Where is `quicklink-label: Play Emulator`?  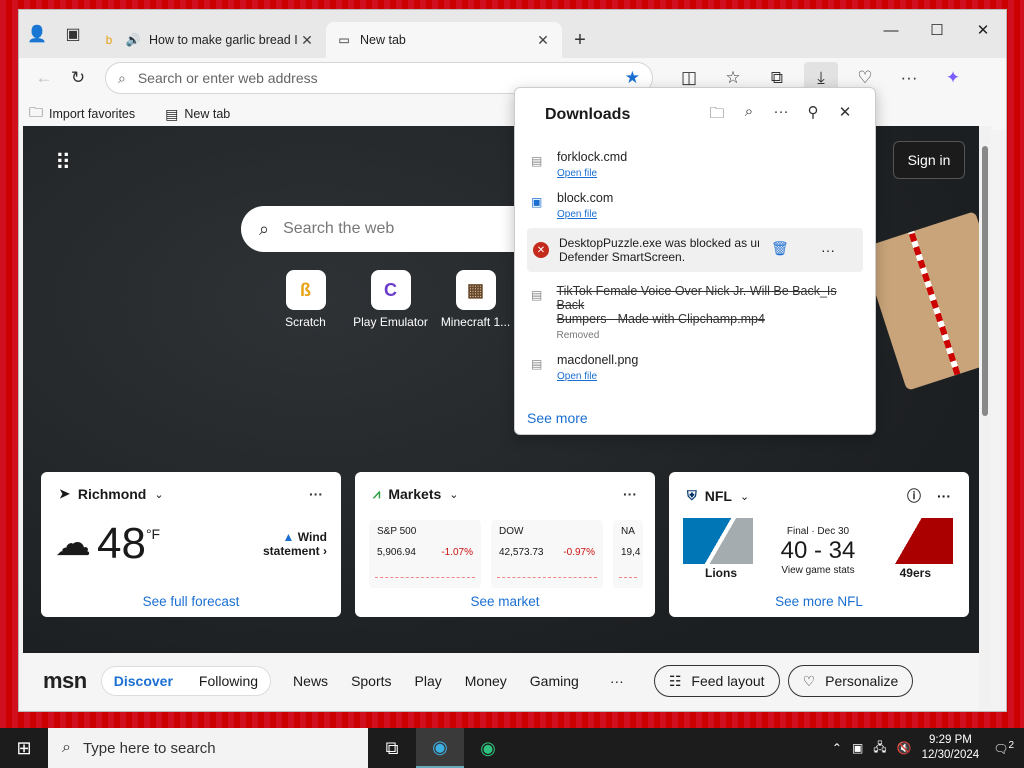
quicklink-label: Play Emulator is located at coordinates (390, 322).